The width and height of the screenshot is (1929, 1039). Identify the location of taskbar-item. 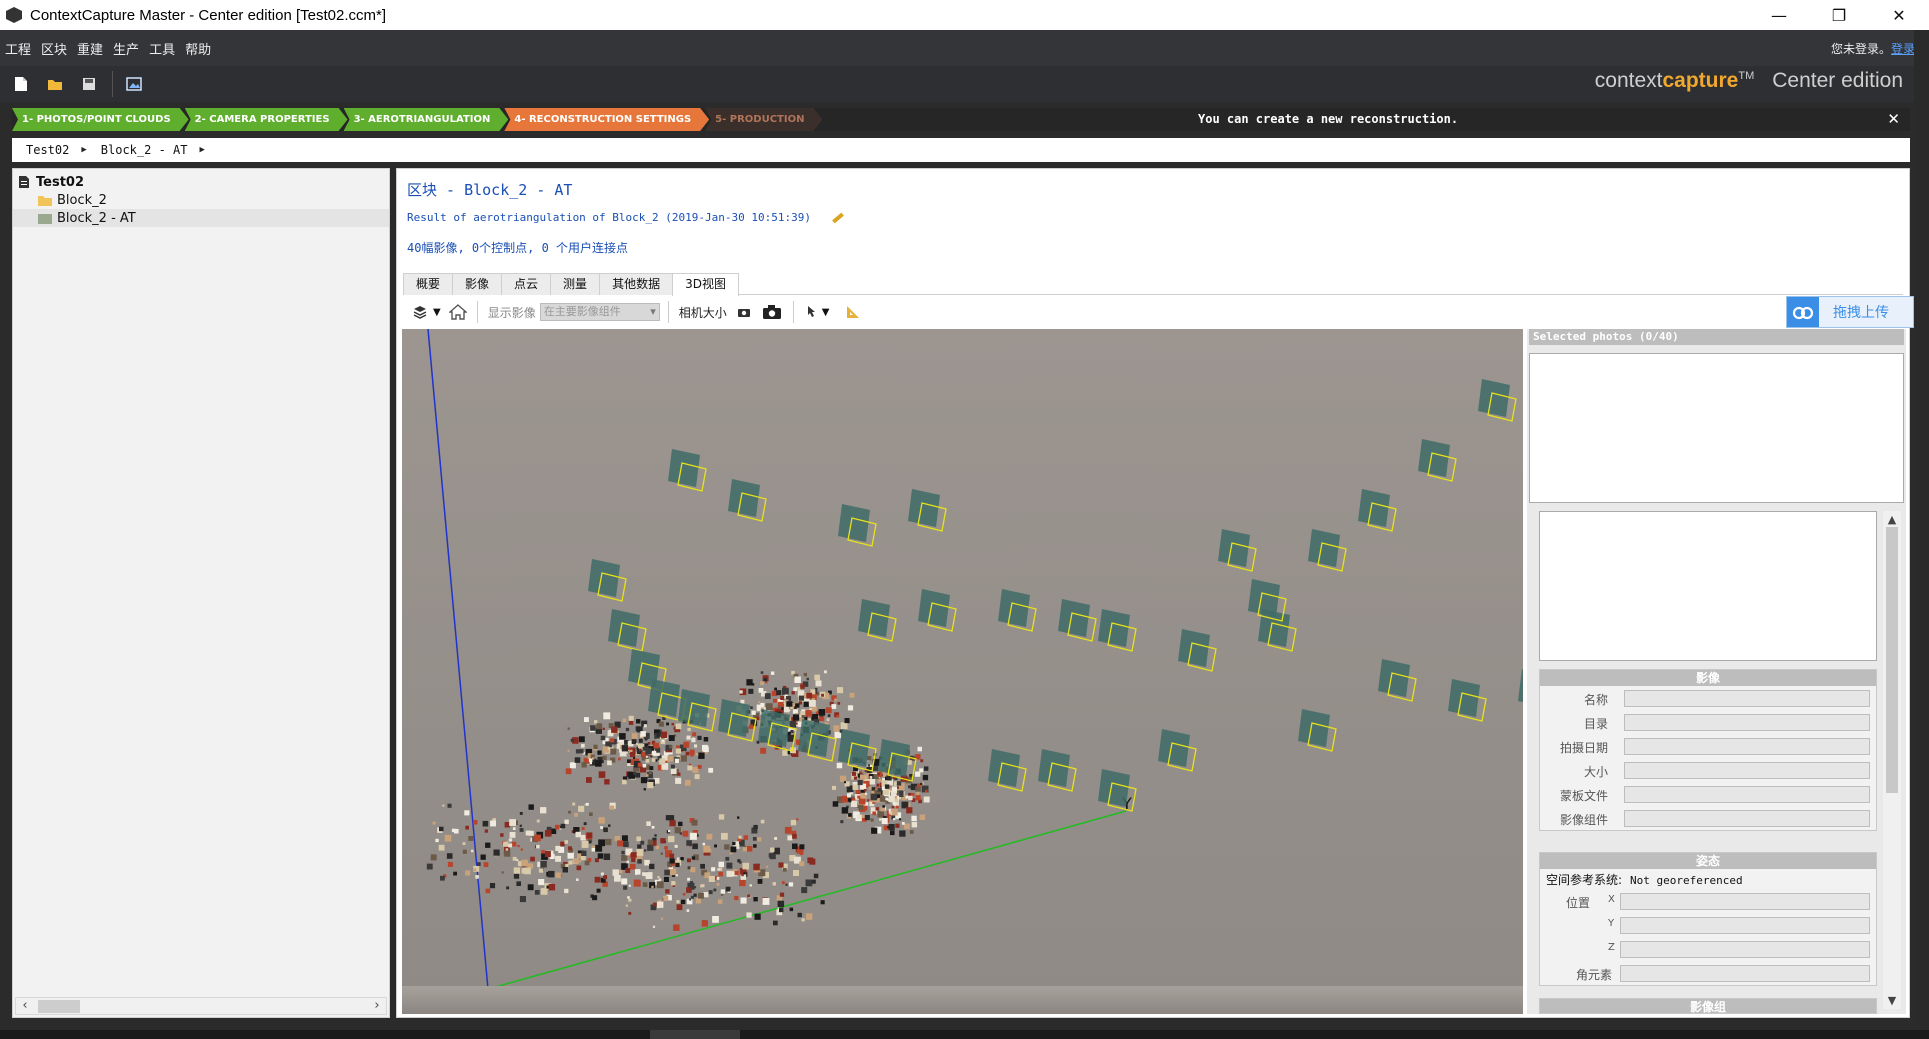
(695, 1034).